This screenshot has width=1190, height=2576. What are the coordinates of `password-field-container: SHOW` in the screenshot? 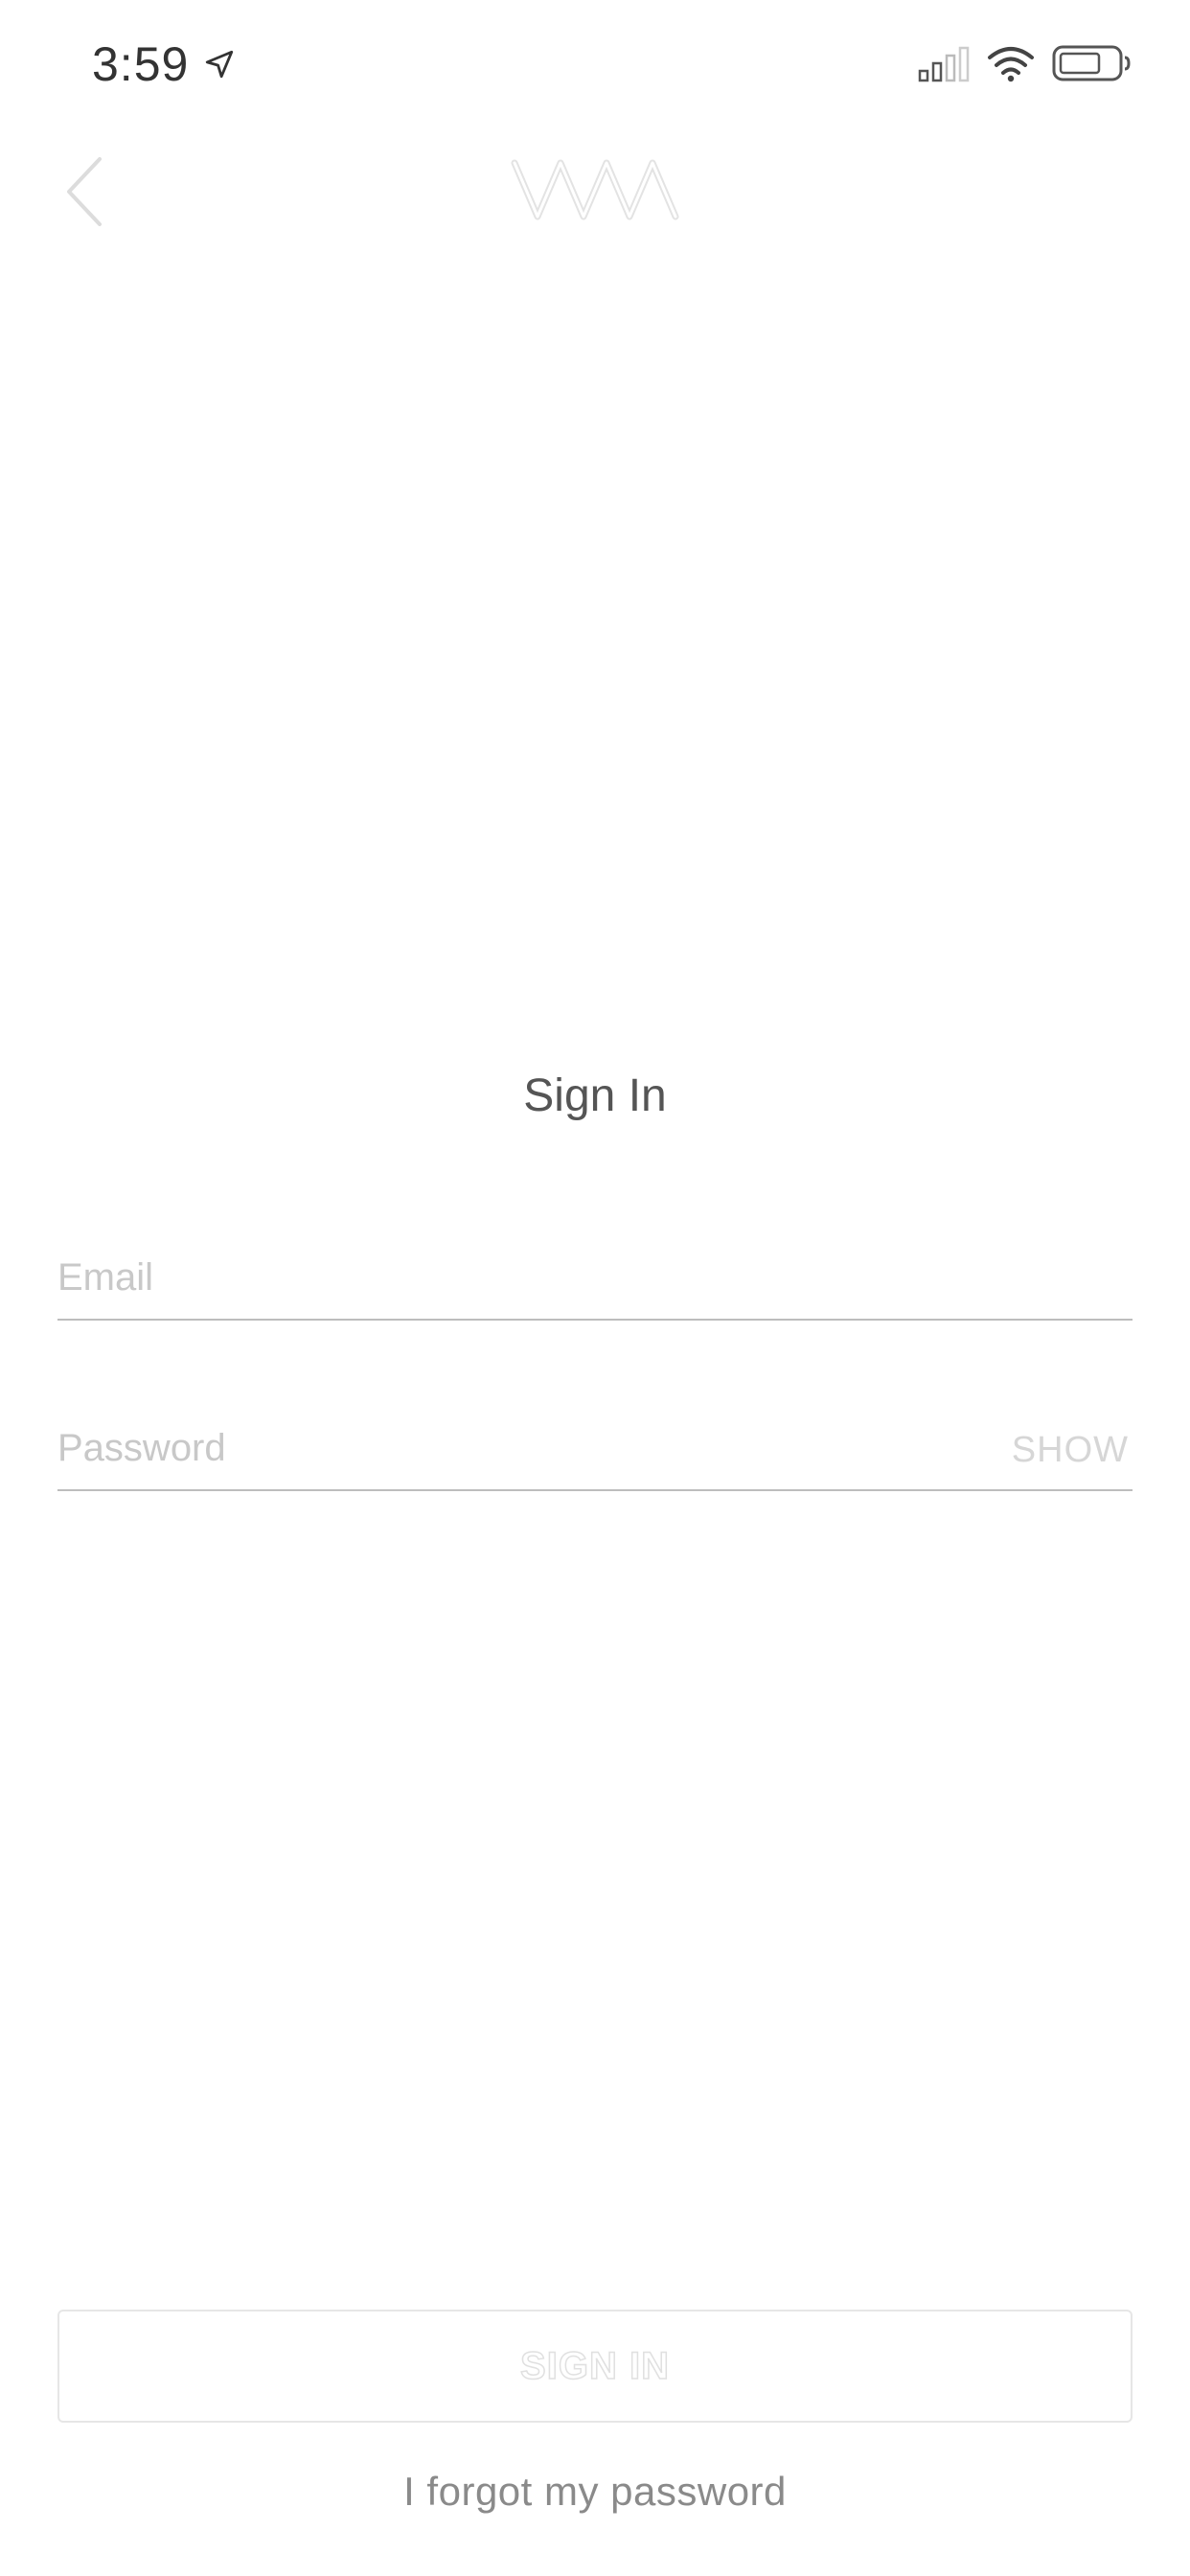 It's located at (595, 1442).